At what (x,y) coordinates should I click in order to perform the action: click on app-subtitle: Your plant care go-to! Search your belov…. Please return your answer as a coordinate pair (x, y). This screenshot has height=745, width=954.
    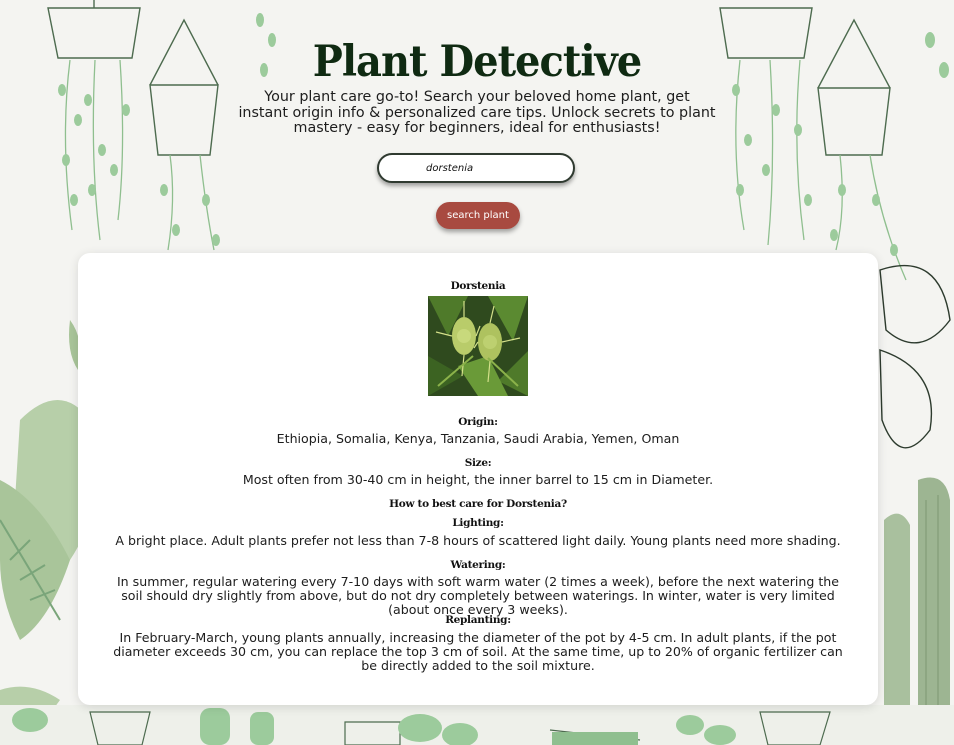
    Looking at the image, I should click on (477, 112).